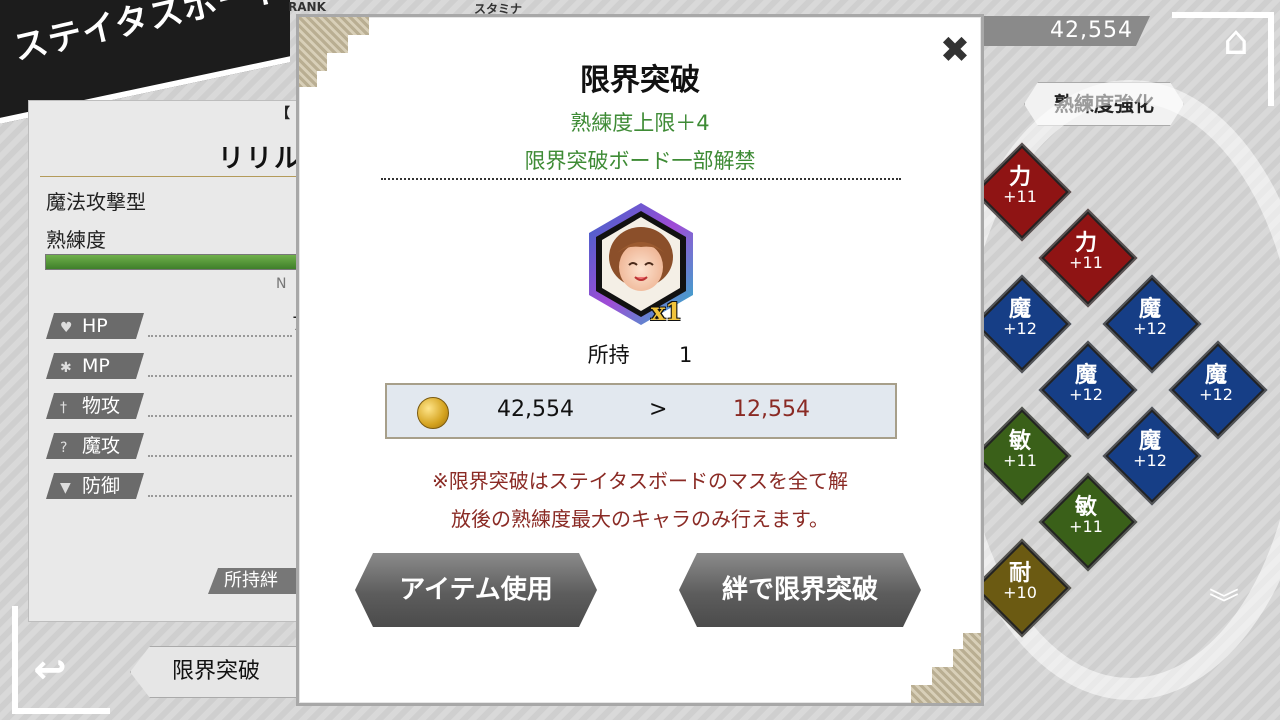  Describe the element at coordinates (641, 179) in the screenshot. I see `dialog-divider` at that location.